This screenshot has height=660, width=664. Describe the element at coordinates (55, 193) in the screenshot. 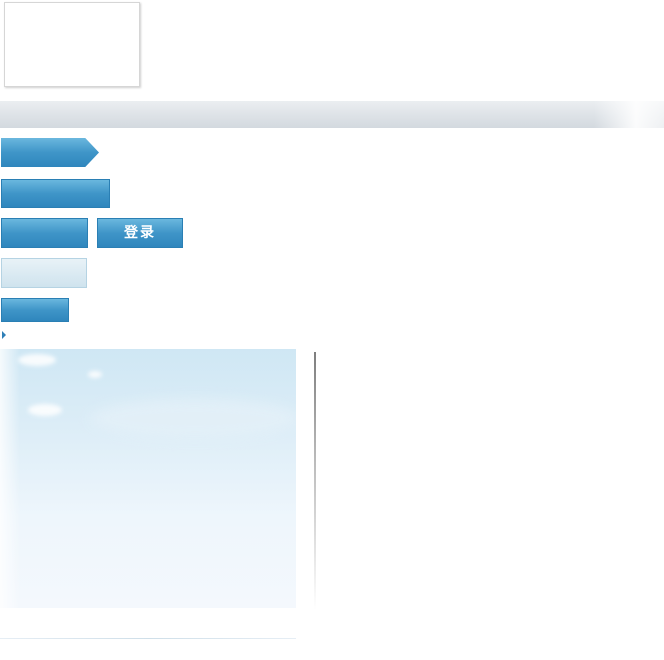

I see `wide-button` at that location.